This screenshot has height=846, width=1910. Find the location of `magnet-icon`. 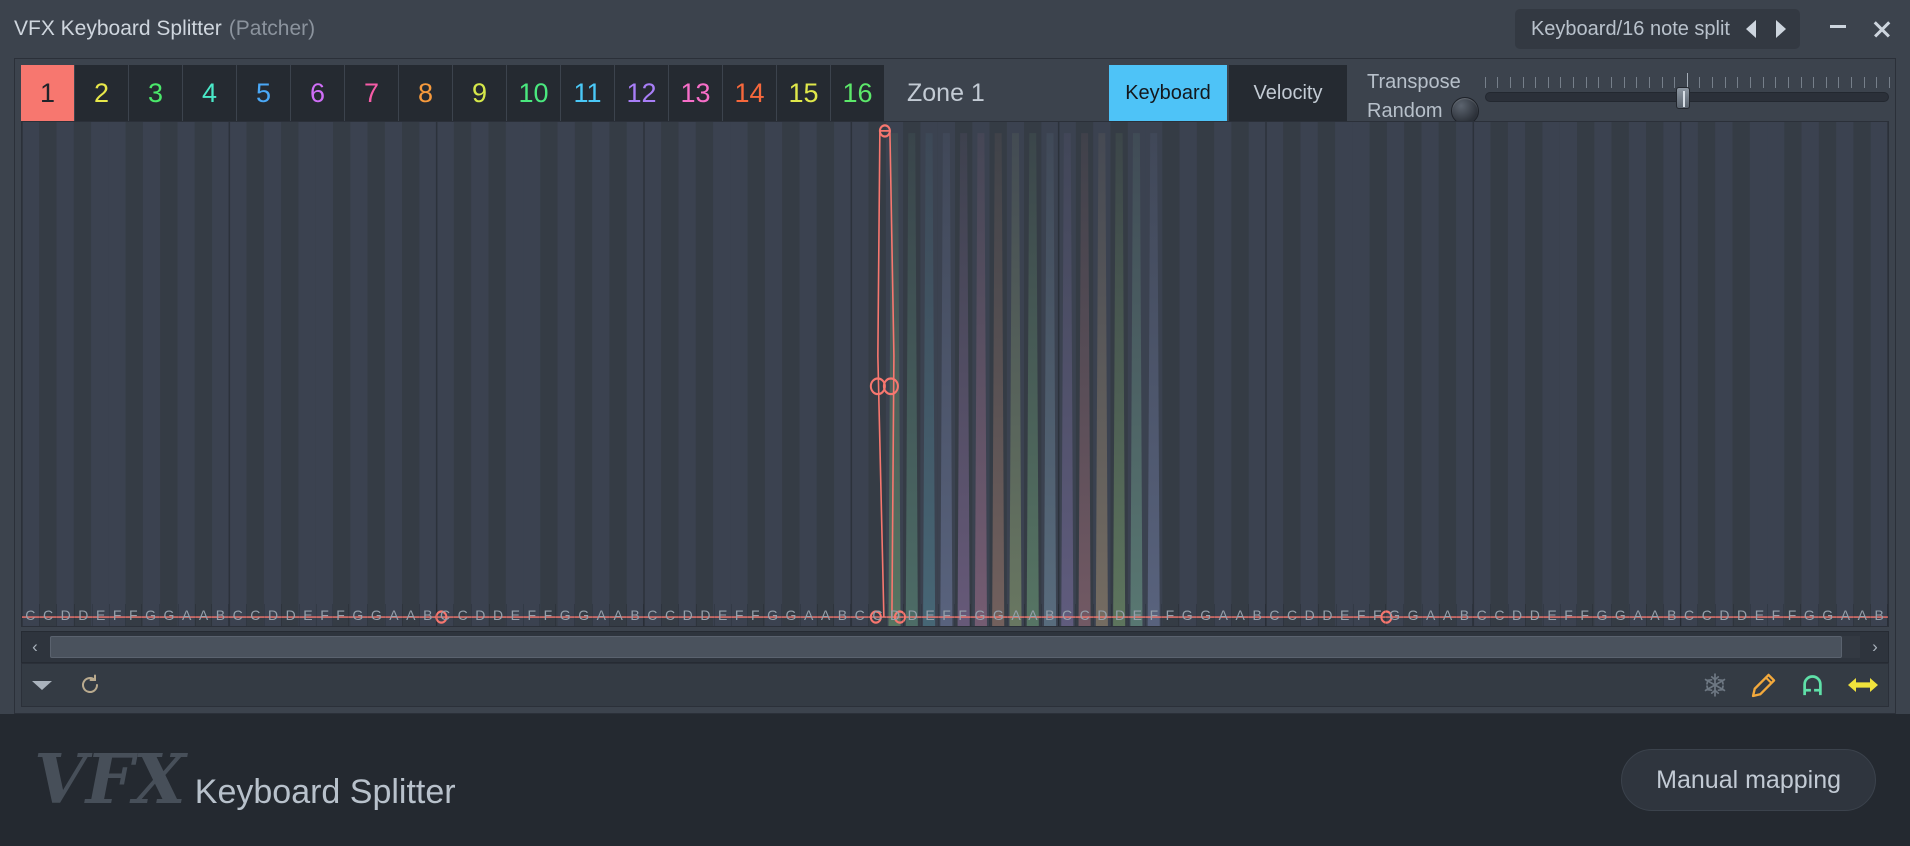

magnet-icon is located at coordinates (1812, 685).